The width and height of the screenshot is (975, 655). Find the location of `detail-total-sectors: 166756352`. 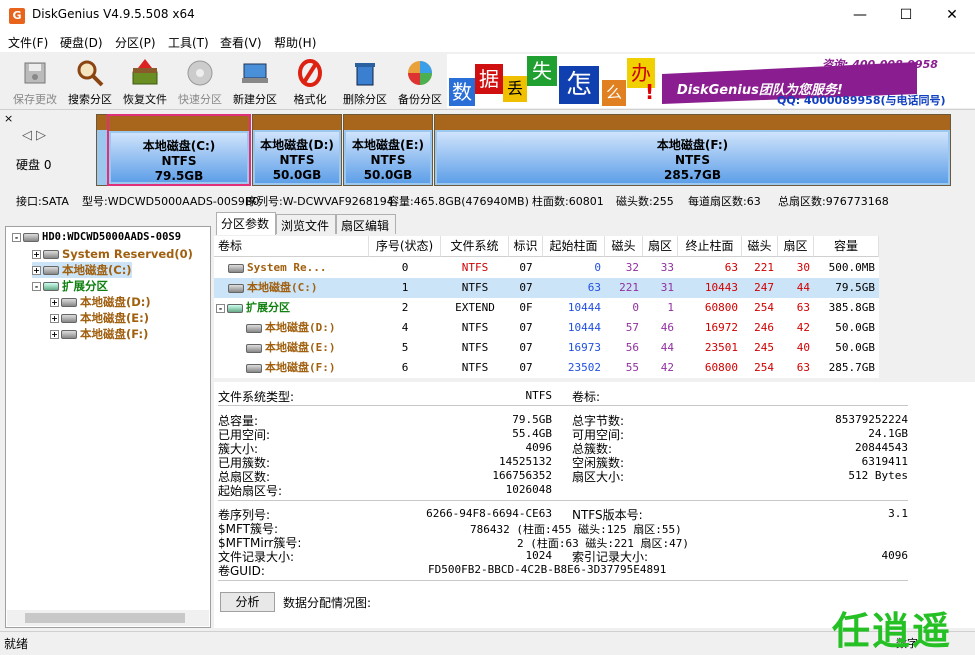

detail-total-sectors: 166756352 is located at coordinates (522, 475).